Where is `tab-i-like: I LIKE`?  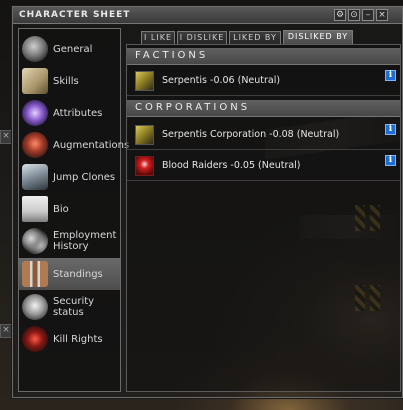
tab-i-like: I LIKE is located at coordinates (158, 37).